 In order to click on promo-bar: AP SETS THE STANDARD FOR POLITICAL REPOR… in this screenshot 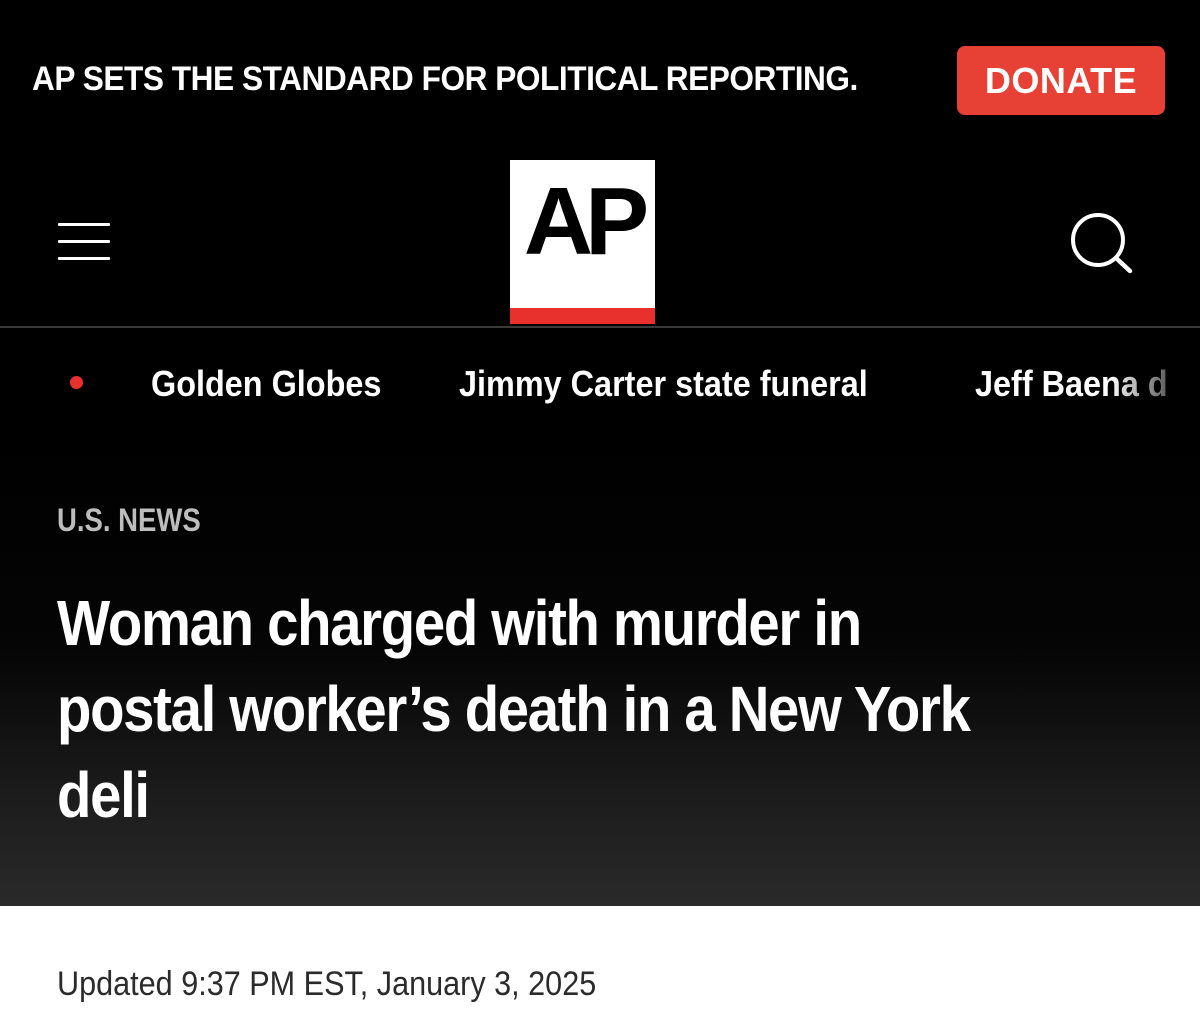, I will do `click(600, 65)`.